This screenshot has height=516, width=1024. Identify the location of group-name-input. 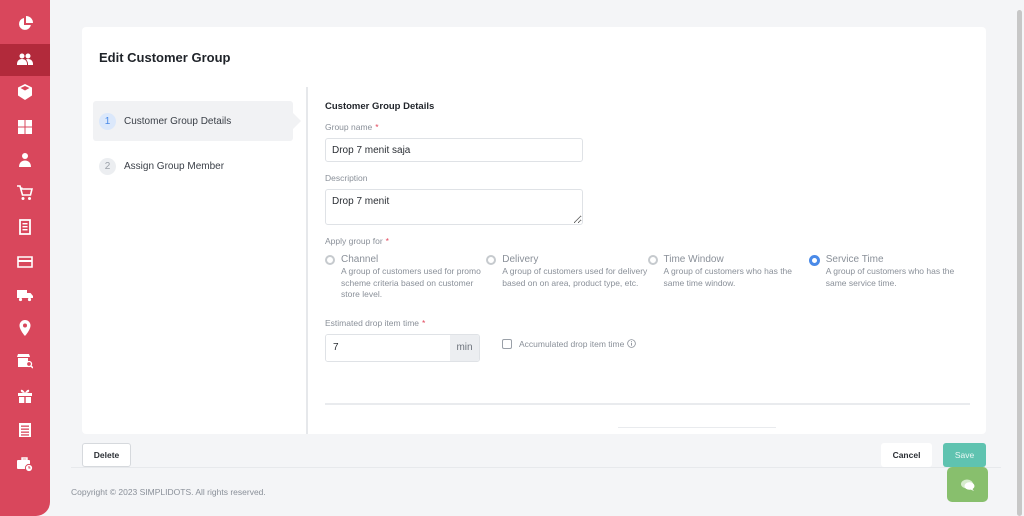
(454, 150).